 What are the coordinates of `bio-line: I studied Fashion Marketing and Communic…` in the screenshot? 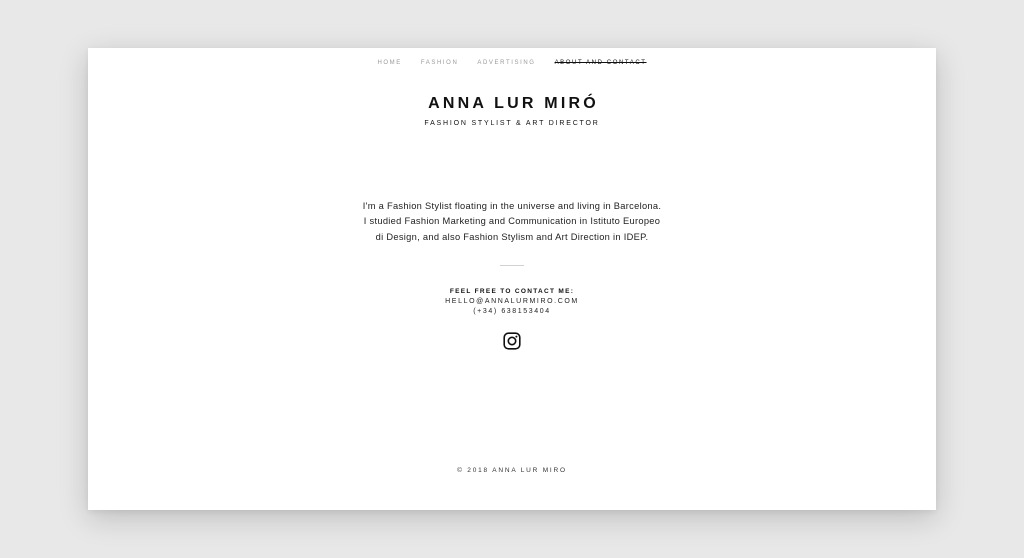 It's located at (512, 221).